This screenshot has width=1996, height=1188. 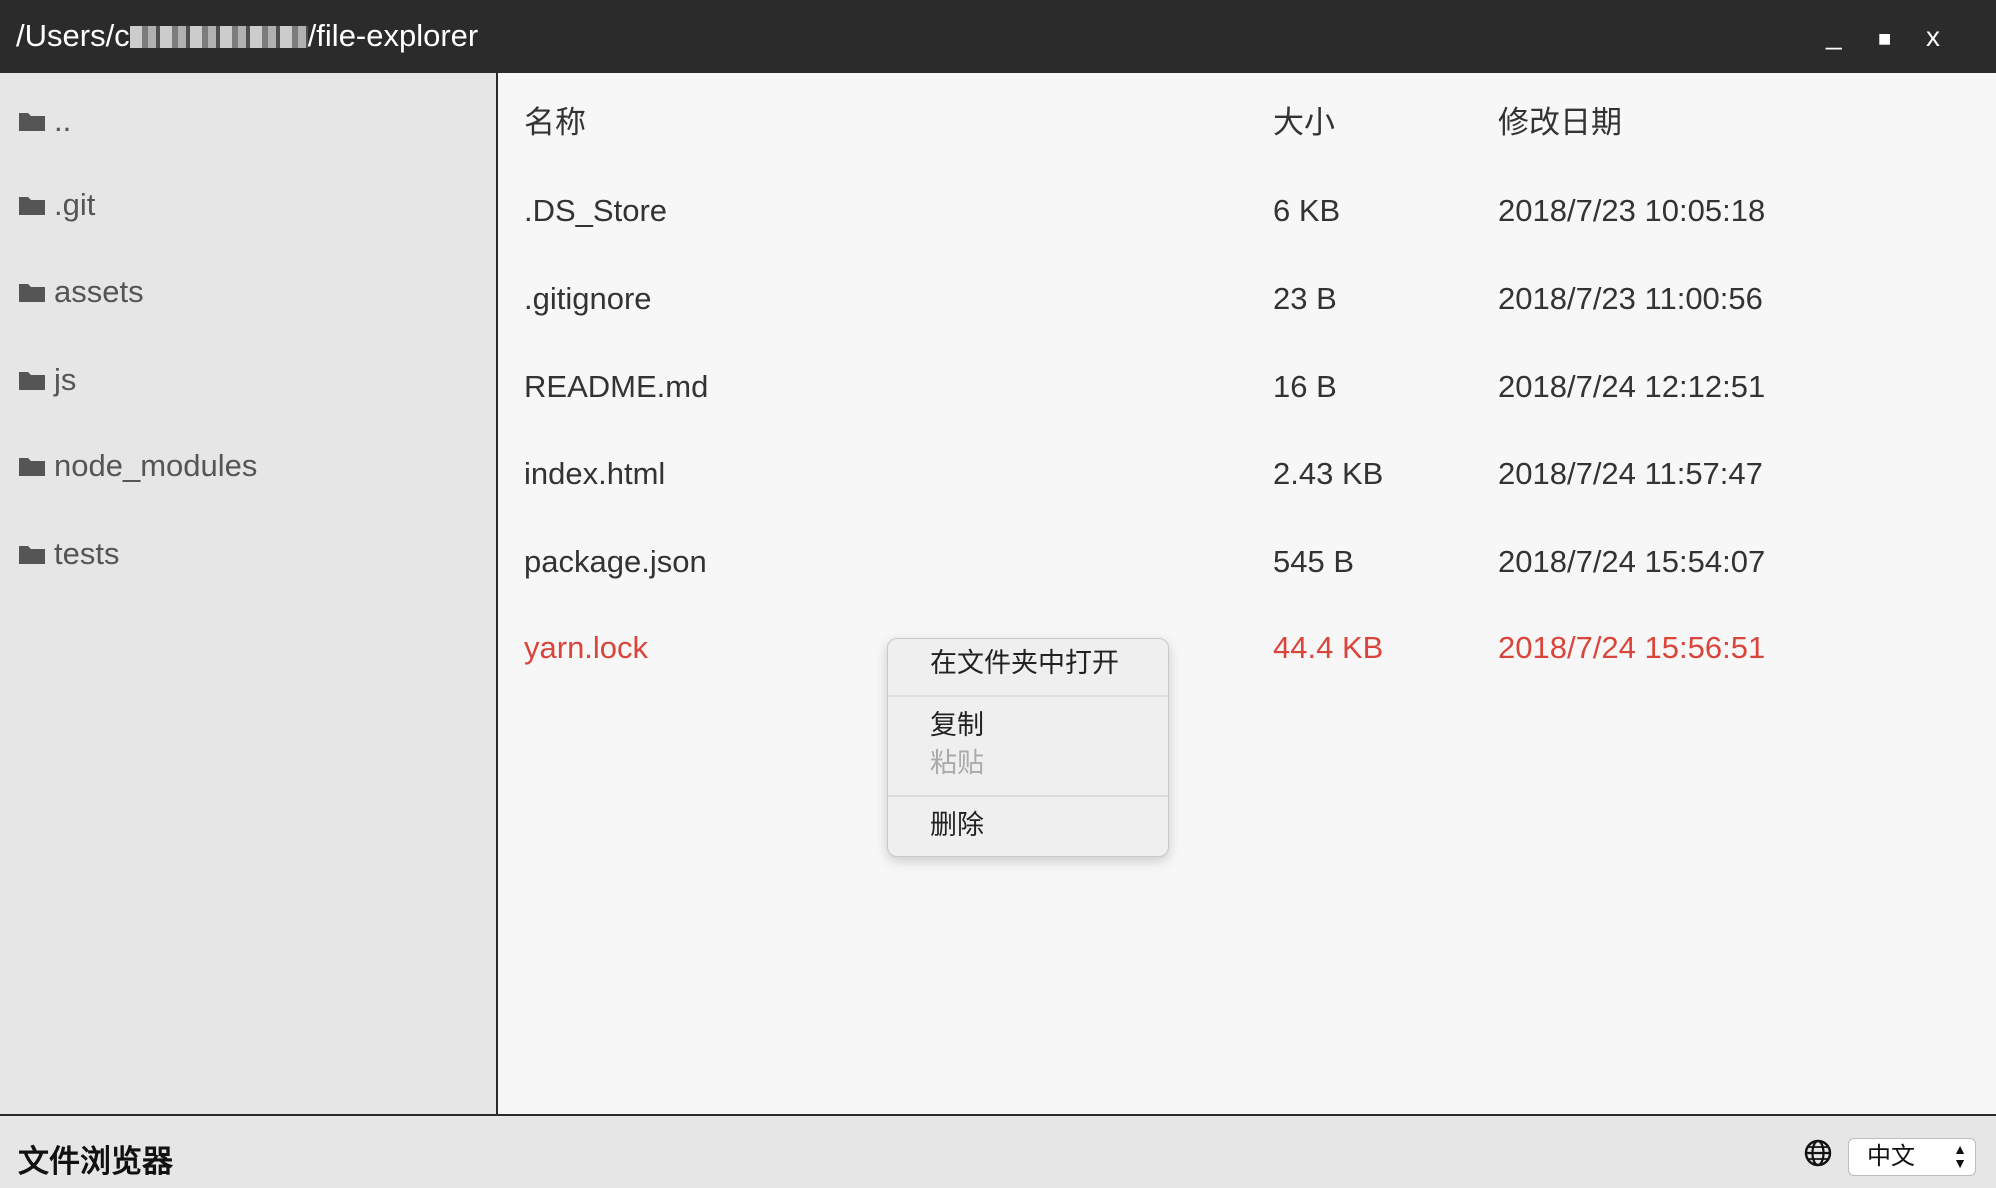 I want to click on file-name: README.md, so click(x=616, y=387).